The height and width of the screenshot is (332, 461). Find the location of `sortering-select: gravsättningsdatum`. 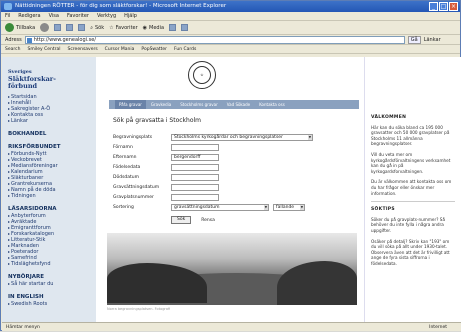

sortering-select: gravsättningsdatum is located at coordinates (220, 207).